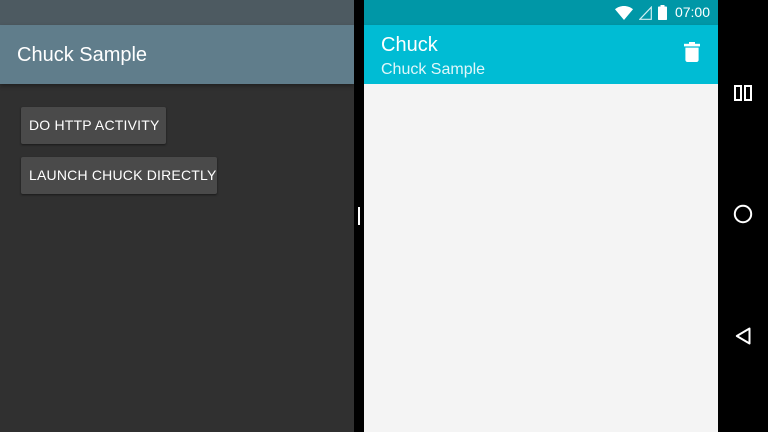 The width and height of the screenshot is (768, 432). Describe the element at coordinates (82, 55) in the screenshot. I see `left-app-title: Chuck Sample` at that location.